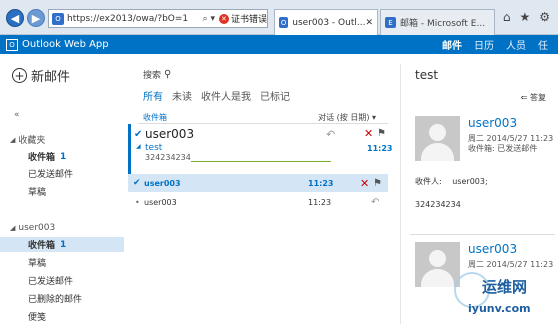 This screenshot has height=324, width=558. I want to click on error-icon: ✕, so click(223, 18).